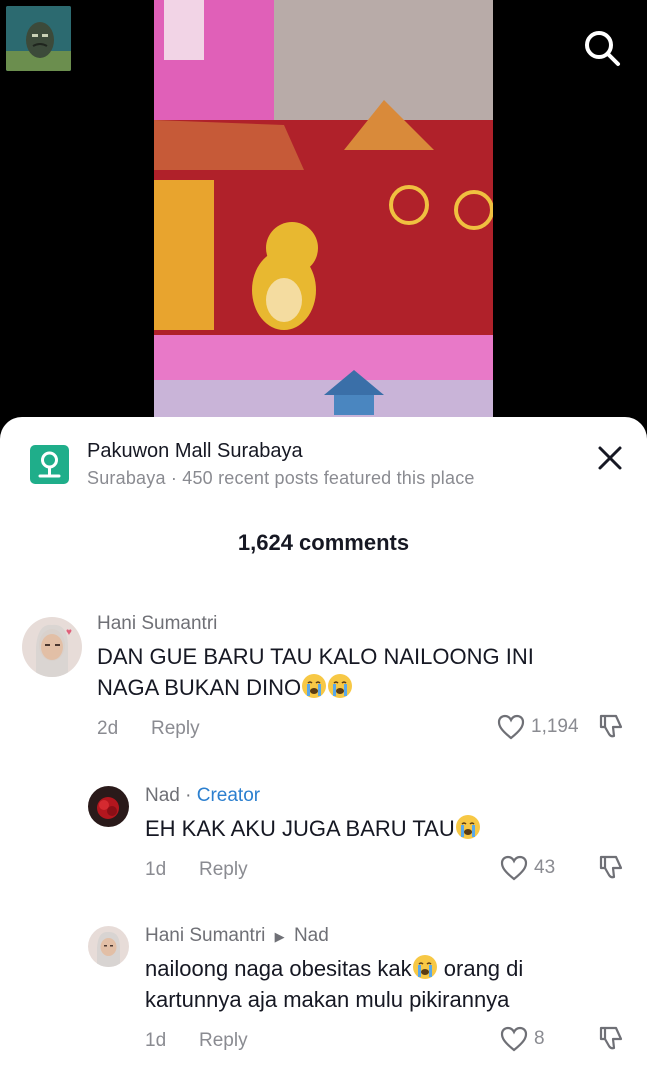  I want to click on comment-text: EH KAK AKU JUGA BARU TAU, so click(300, 828).